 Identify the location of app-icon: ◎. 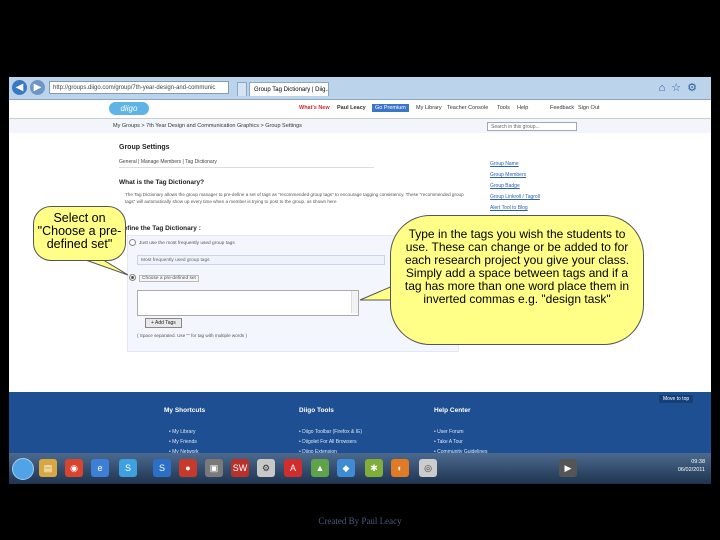
(428, 468).